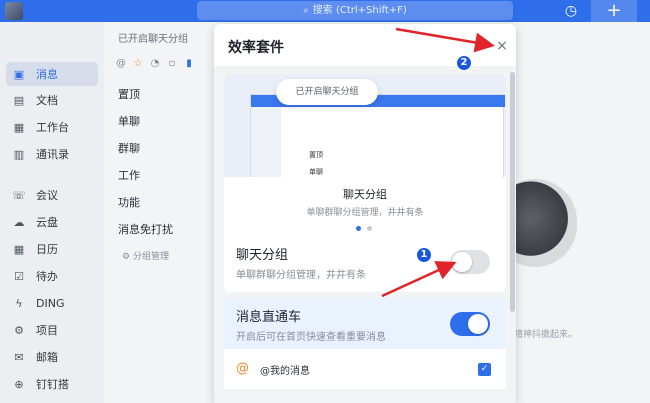 The height and width of the screenshot is (403, 650). I want to click on sidebar-item-contacts: ▥ 通讯录, so click(52, 154).